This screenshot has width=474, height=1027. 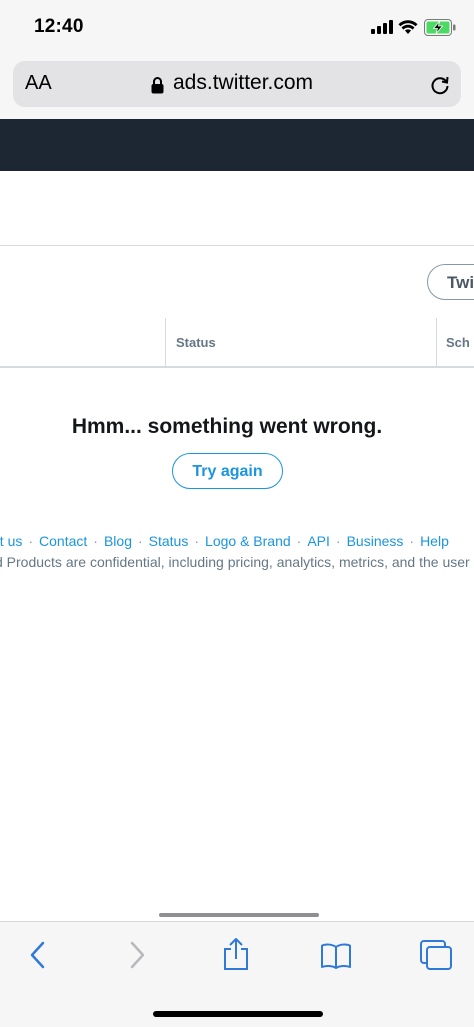 I want to click on home-indicator, so click(x=238, y=1014).